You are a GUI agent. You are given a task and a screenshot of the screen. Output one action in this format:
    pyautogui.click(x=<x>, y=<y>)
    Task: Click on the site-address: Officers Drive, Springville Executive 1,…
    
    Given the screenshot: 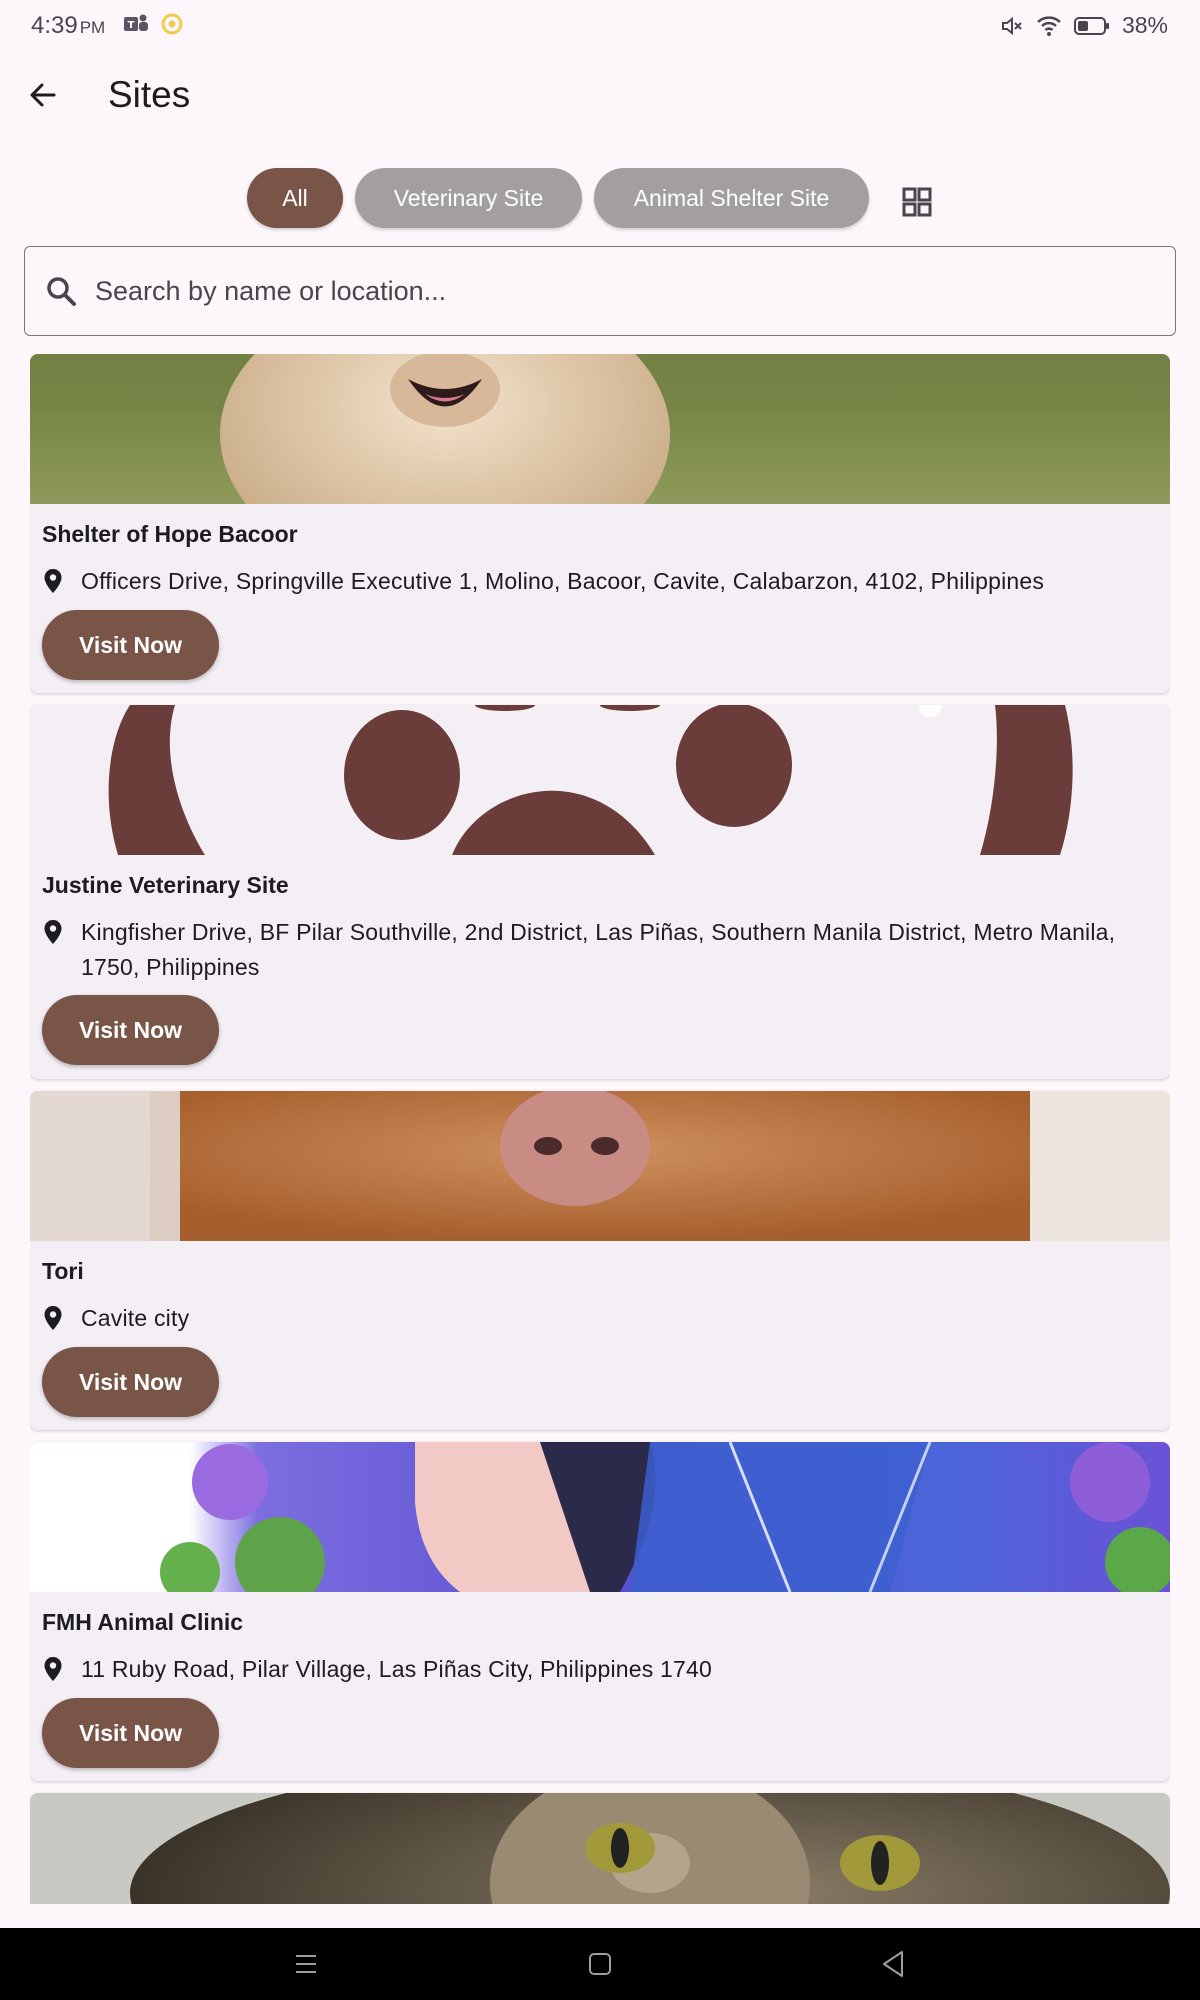 What is the action you would take?
    pyautogui.click(x=563, y=581)
    